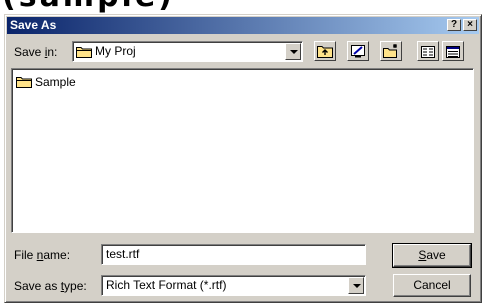 Image resolution: width=486 pixels, height=307 pixels. I want to click on help-icon: ?, so click(454, 24).